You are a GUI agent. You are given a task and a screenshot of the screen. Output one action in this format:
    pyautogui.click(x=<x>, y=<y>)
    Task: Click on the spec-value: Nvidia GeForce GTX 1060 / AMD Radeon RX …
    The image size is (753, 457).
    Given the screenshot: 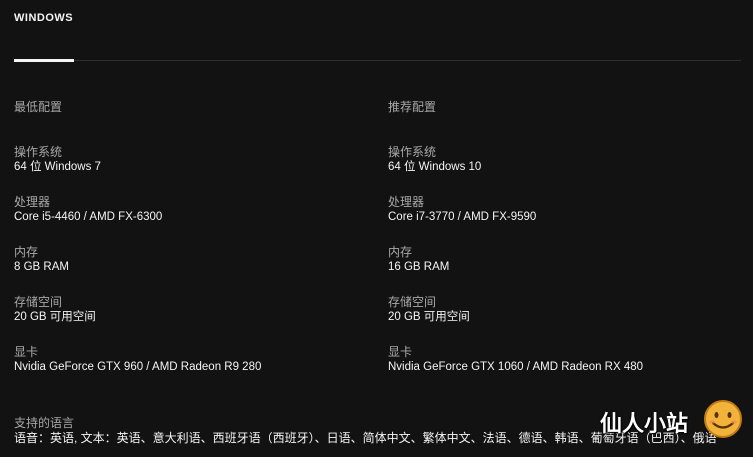 What is the action you would take?
    pyautogui.click(x=516, y=367)
    